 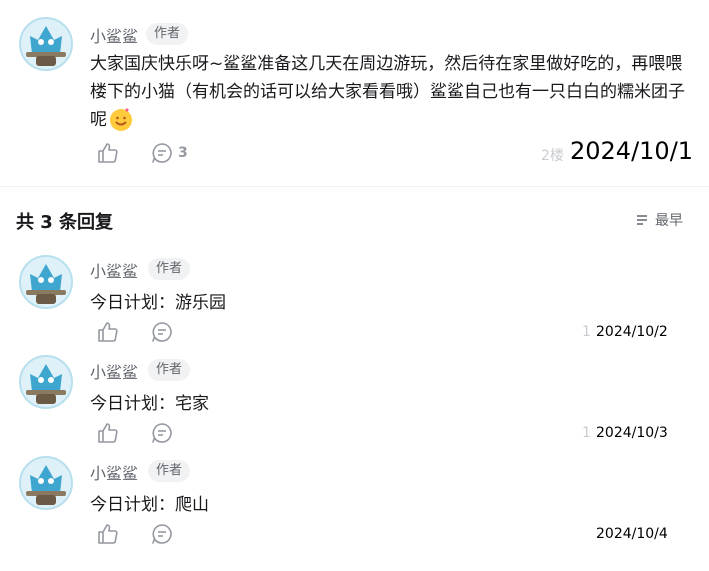 What do you see at coordinates (632, 151) in the screenshot?
I see `comment-date: 2024/10/1` at bounding box center [632, 151].